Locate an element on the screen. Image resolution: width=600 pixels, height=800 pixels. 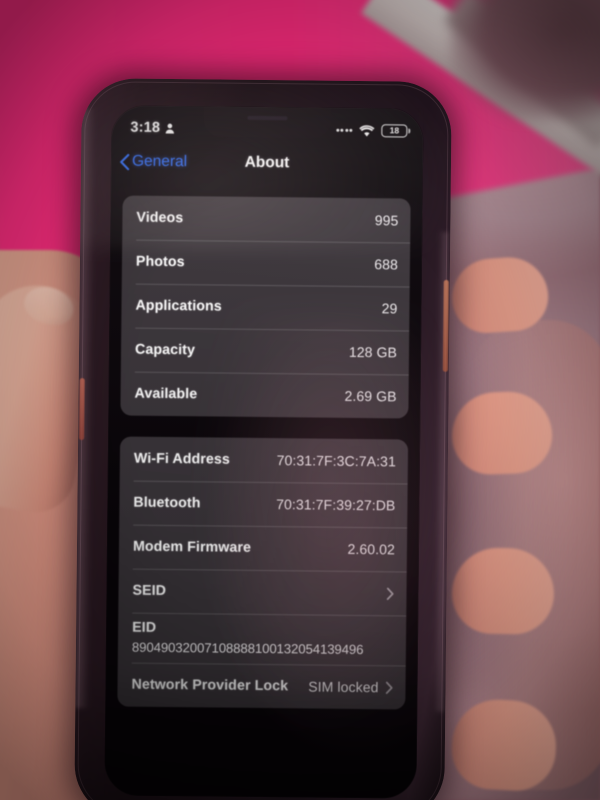
row-value: 2.60.02 is located at coordinates (371, 549).